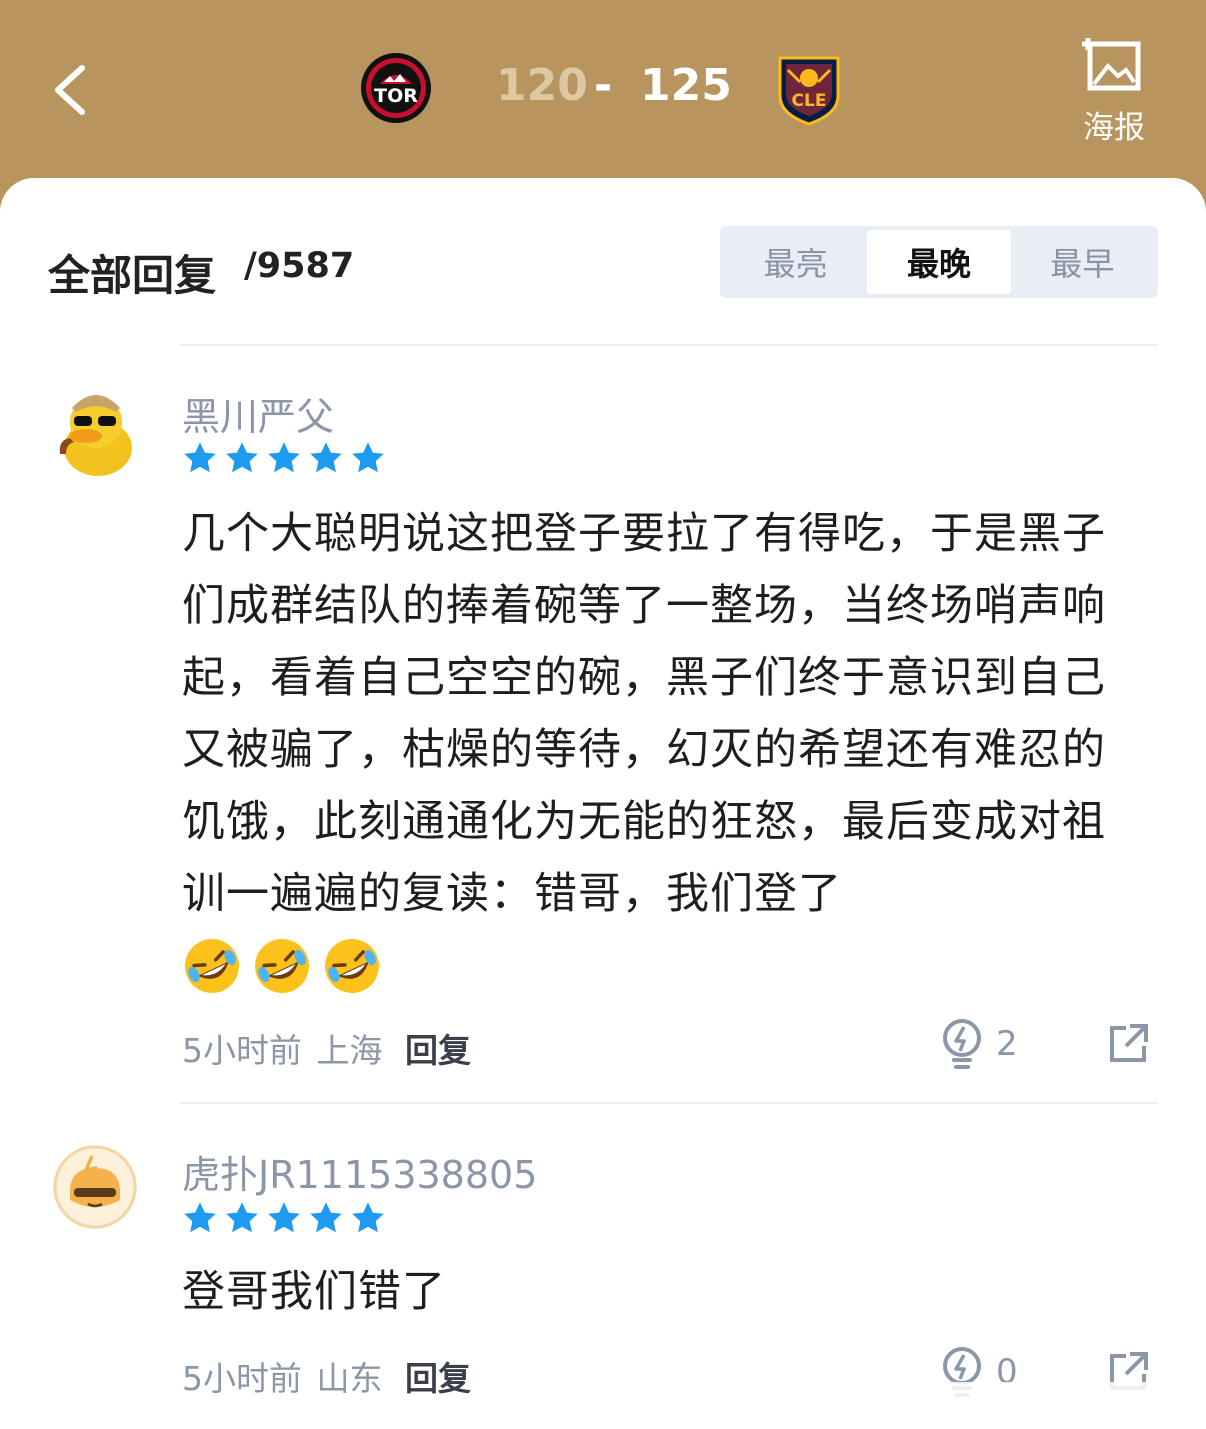  I want to click on image-icon, so click(1111, 64).